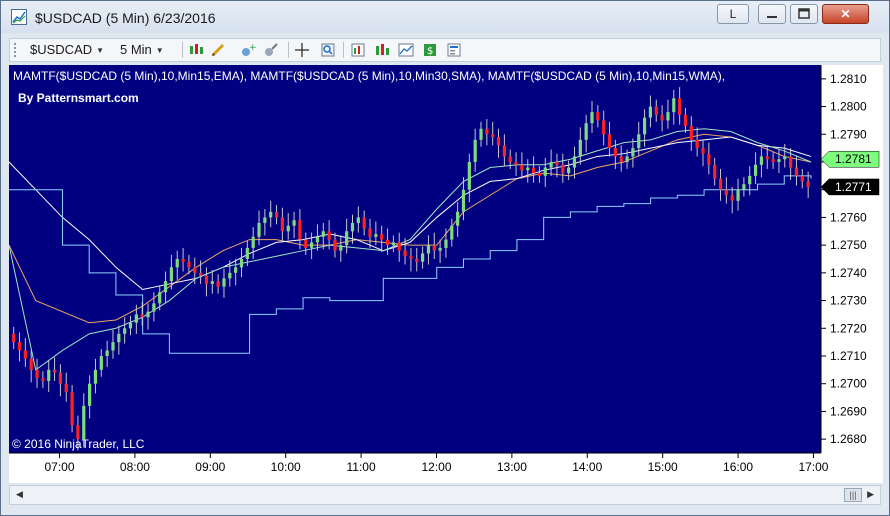  I want to click on data-box-icon, so click(358, 50).